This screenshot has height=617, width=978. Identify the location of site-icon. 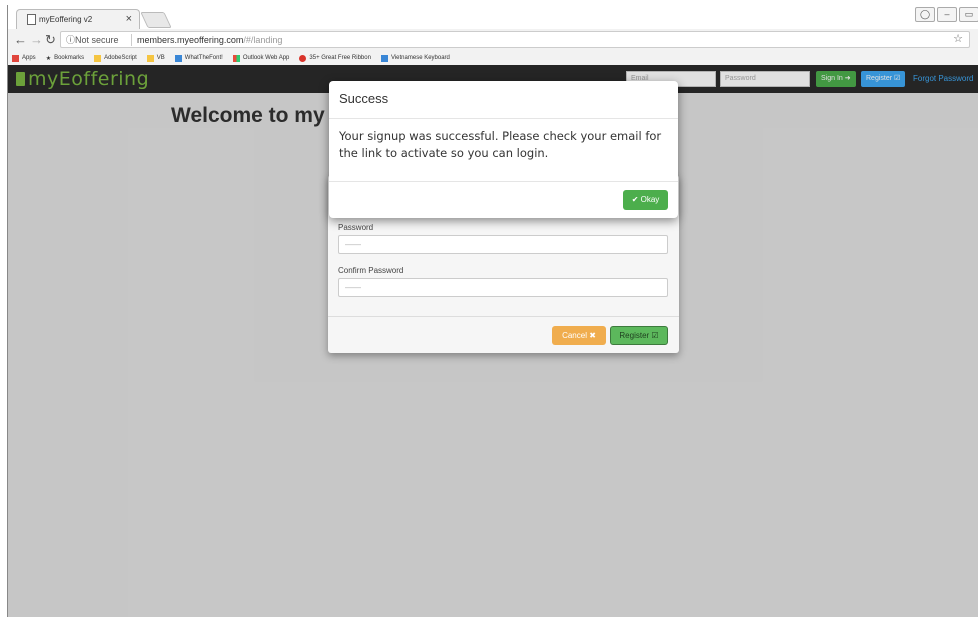
(178, 58).